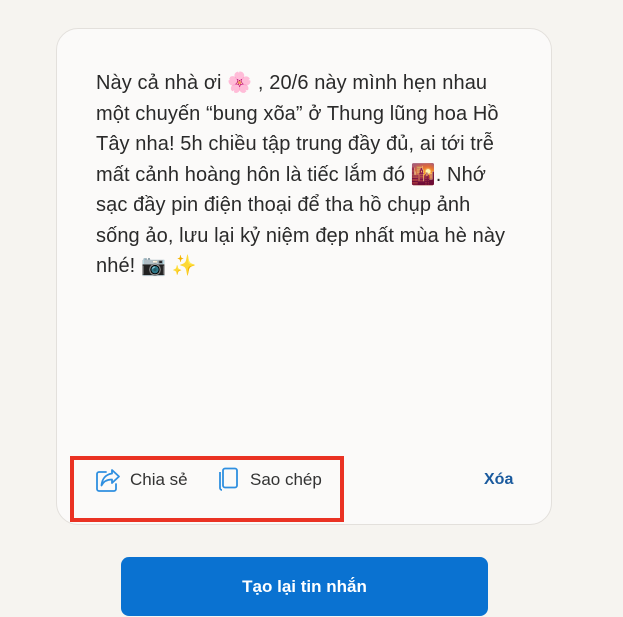 This screenshot has height=617, width=623. I want to click on regenerate-message-button: Tạo lại tin nhắn, so click(304, 586).